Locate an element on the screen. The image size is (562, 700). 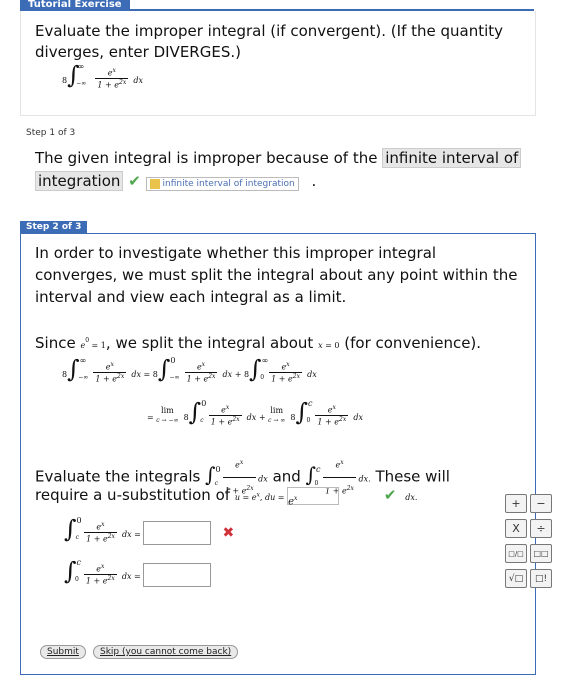
sqrt-key: √□ is located at coordinates (516, 578).